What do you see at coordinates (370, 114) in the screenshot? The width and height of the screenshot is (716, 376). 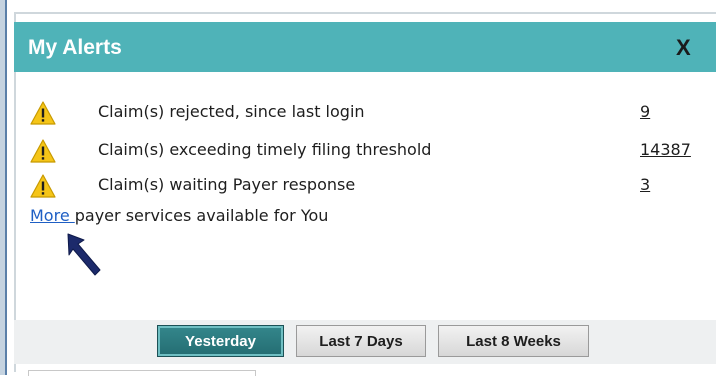 I see `alert-row: Claim(s) rejected, since last login 9` at bounding box center [370, 114].